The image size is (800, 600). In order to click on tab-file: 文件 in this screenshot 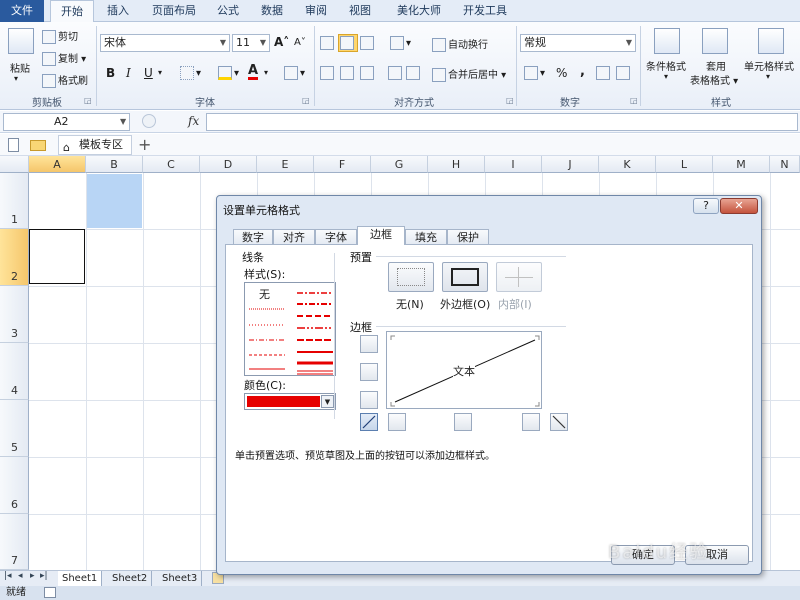, I will do `click(22, 11)`.